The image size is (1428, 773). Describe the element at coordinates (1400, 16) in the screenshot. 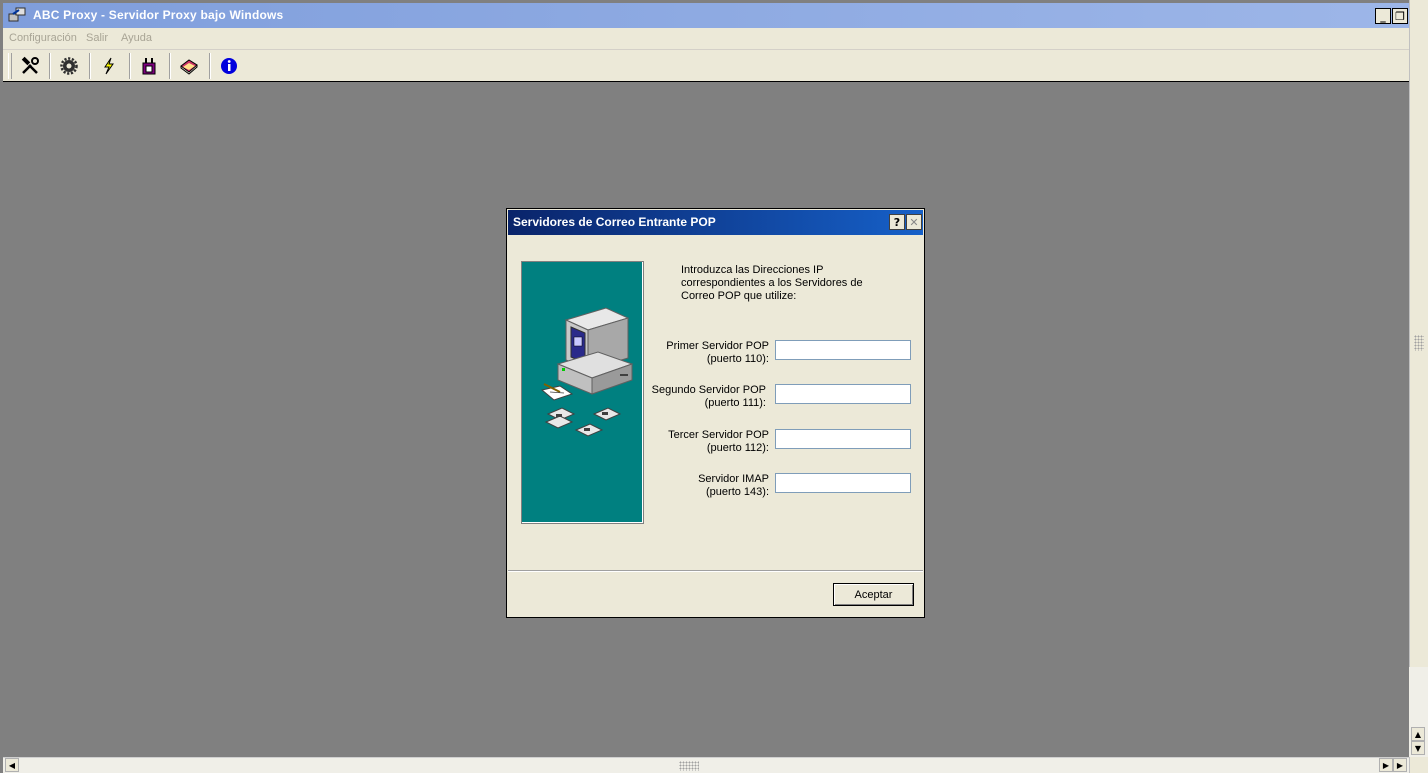

I see `restore-button: ❐` at that location.